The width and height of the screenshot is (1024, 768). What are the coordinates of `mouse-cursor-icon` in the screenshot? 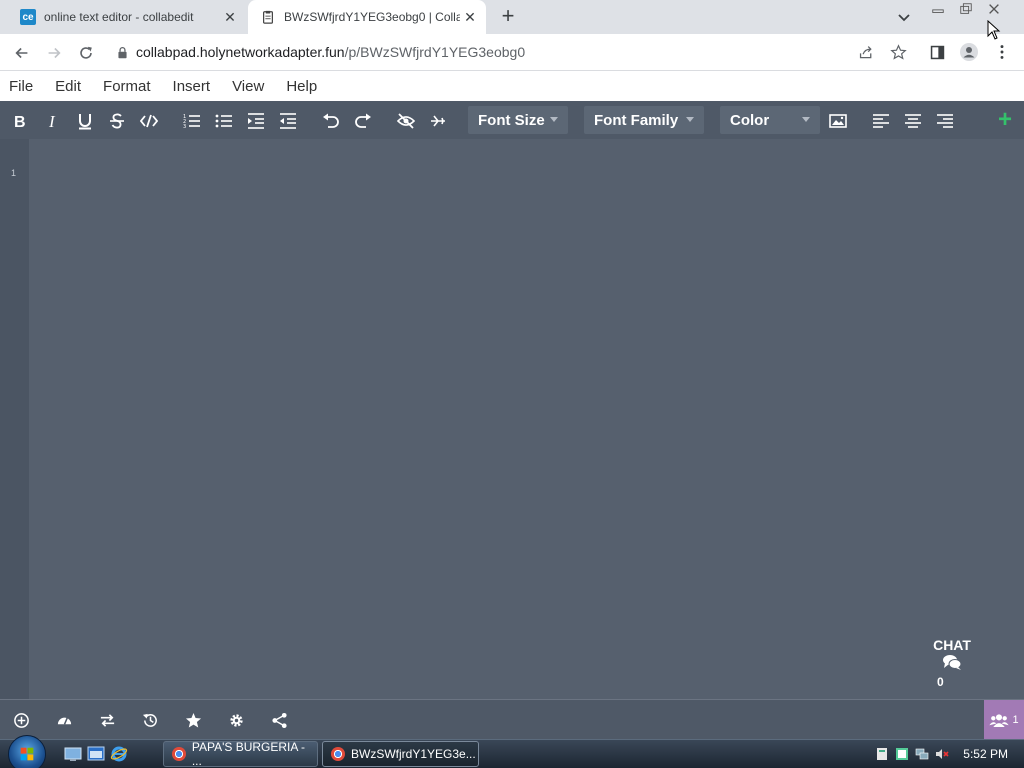 It's located at (994, 30).